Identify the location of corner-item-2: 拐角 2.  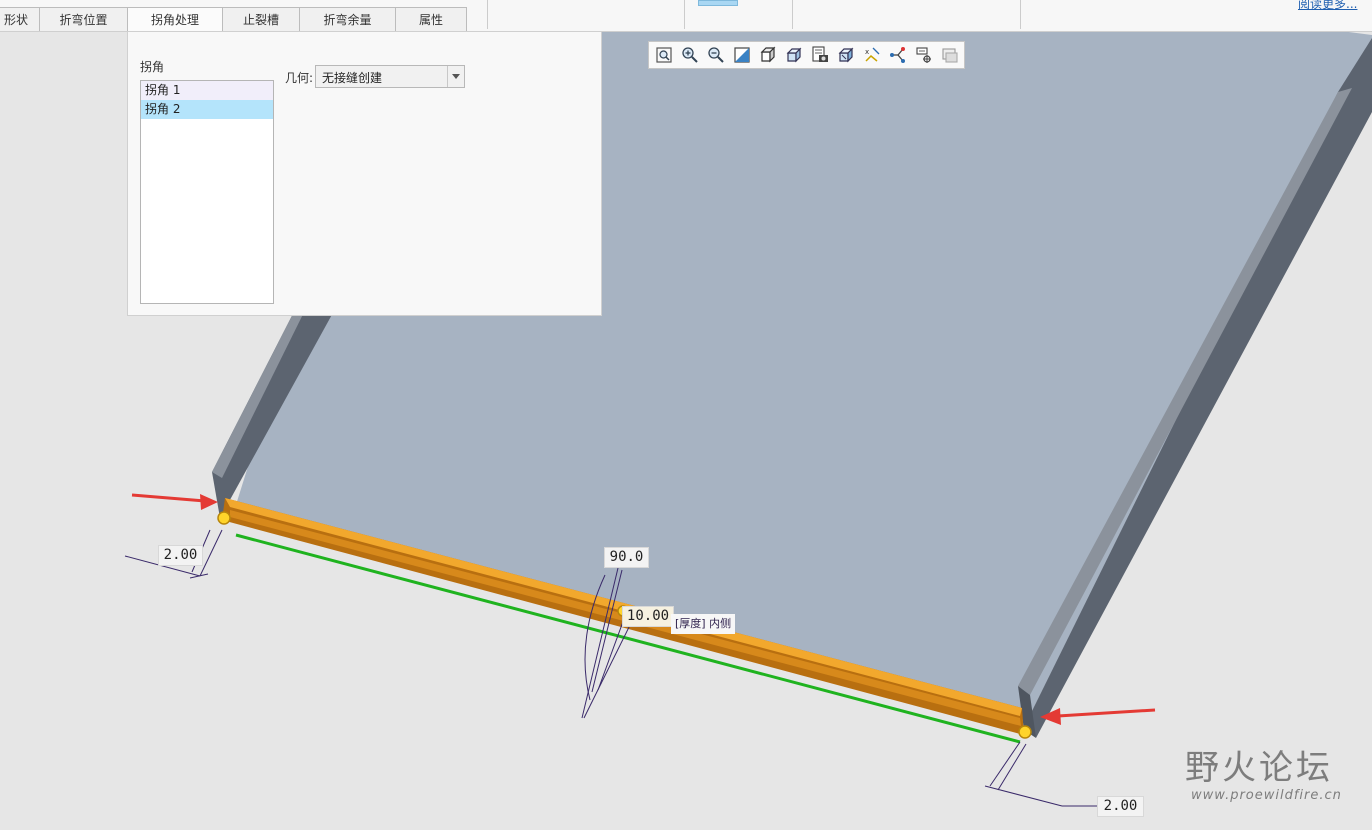
(207, 109).